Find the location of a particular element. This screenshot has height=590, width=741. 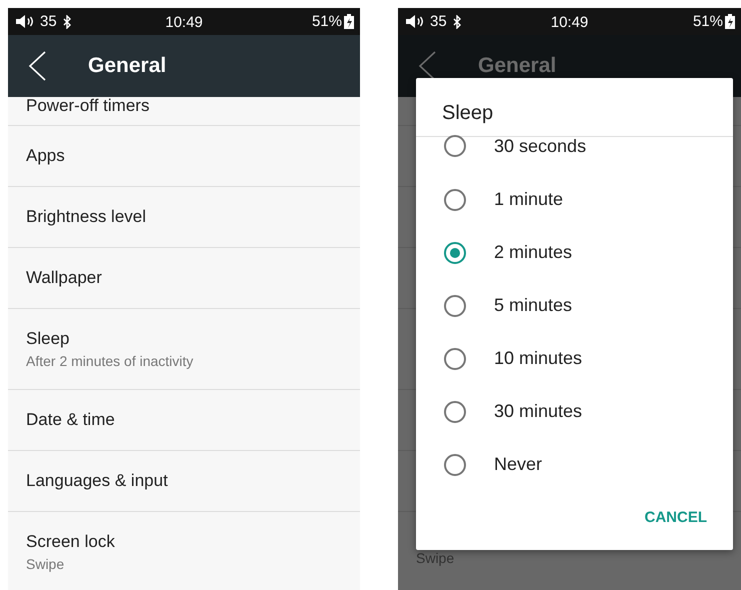

settings-item: Sleep After 2 minutes of inactivity is located at coordinates (184, 349).